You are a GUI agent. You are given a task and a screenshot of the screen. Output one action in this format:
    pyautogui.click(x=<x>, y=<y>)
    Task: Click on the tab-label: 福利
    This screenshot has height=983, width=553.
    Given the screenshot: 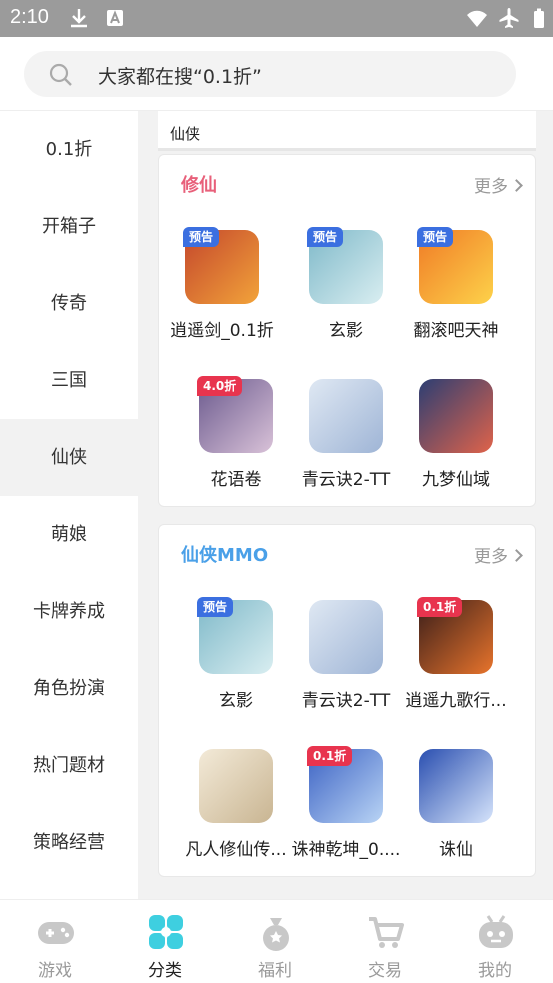 What is the action you would take?
    pyautogui.click(x=275, y=971)
    